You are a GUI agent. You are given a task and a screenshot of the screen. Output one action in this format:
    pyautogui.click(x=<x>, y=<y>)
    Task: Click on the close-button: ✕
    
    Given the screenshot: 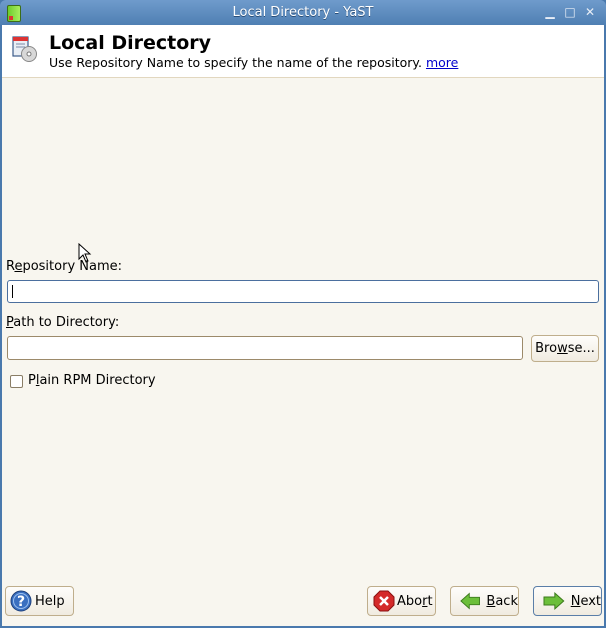 What is the action you would take?
    pyautogui.click(x=590, y=12)
    